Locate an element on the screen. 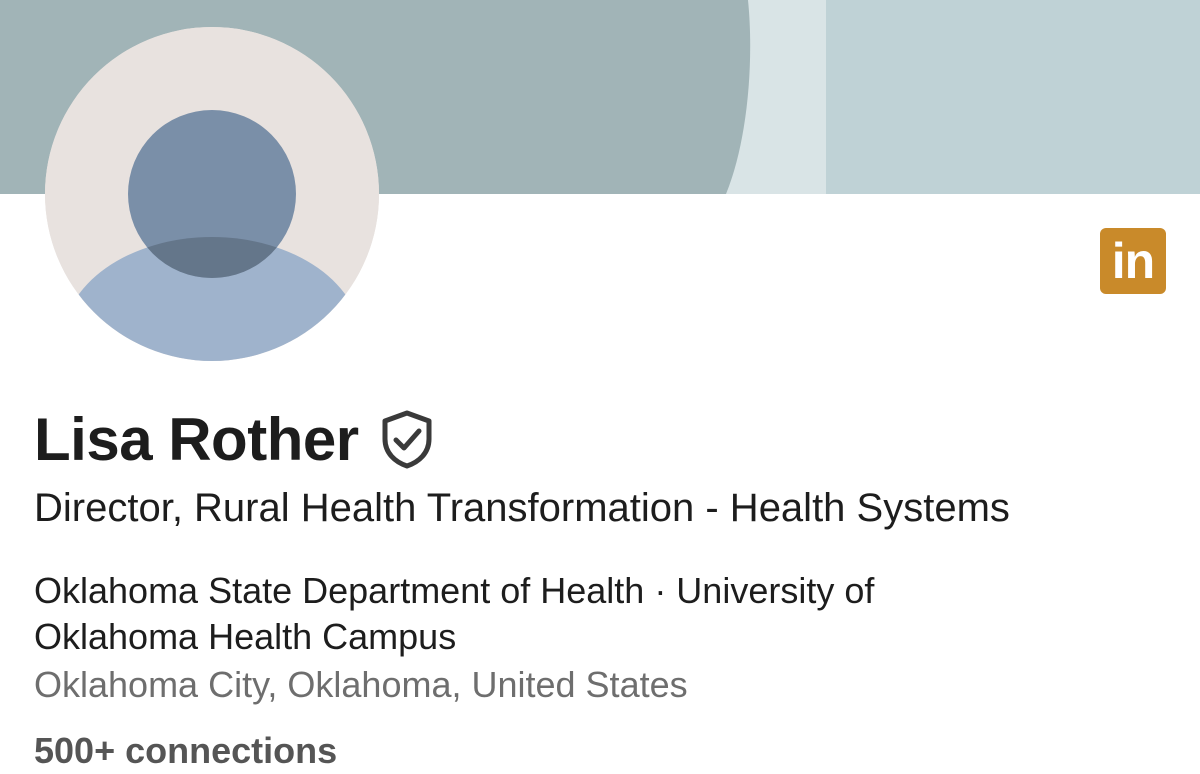 This screenshot has width=1200, height=774. profile-location: Oklahoma City, Oklahoma, United States is located at coordinates (361, 684).